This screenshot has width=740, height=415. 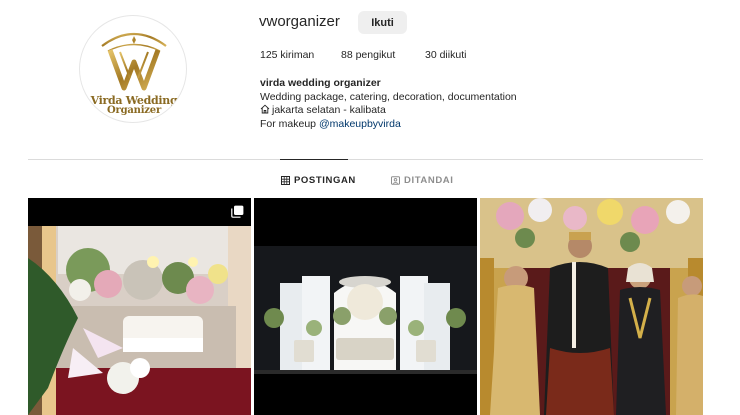 I want to click on posts-count: 125 kiriman, so click(x=287, y=55).